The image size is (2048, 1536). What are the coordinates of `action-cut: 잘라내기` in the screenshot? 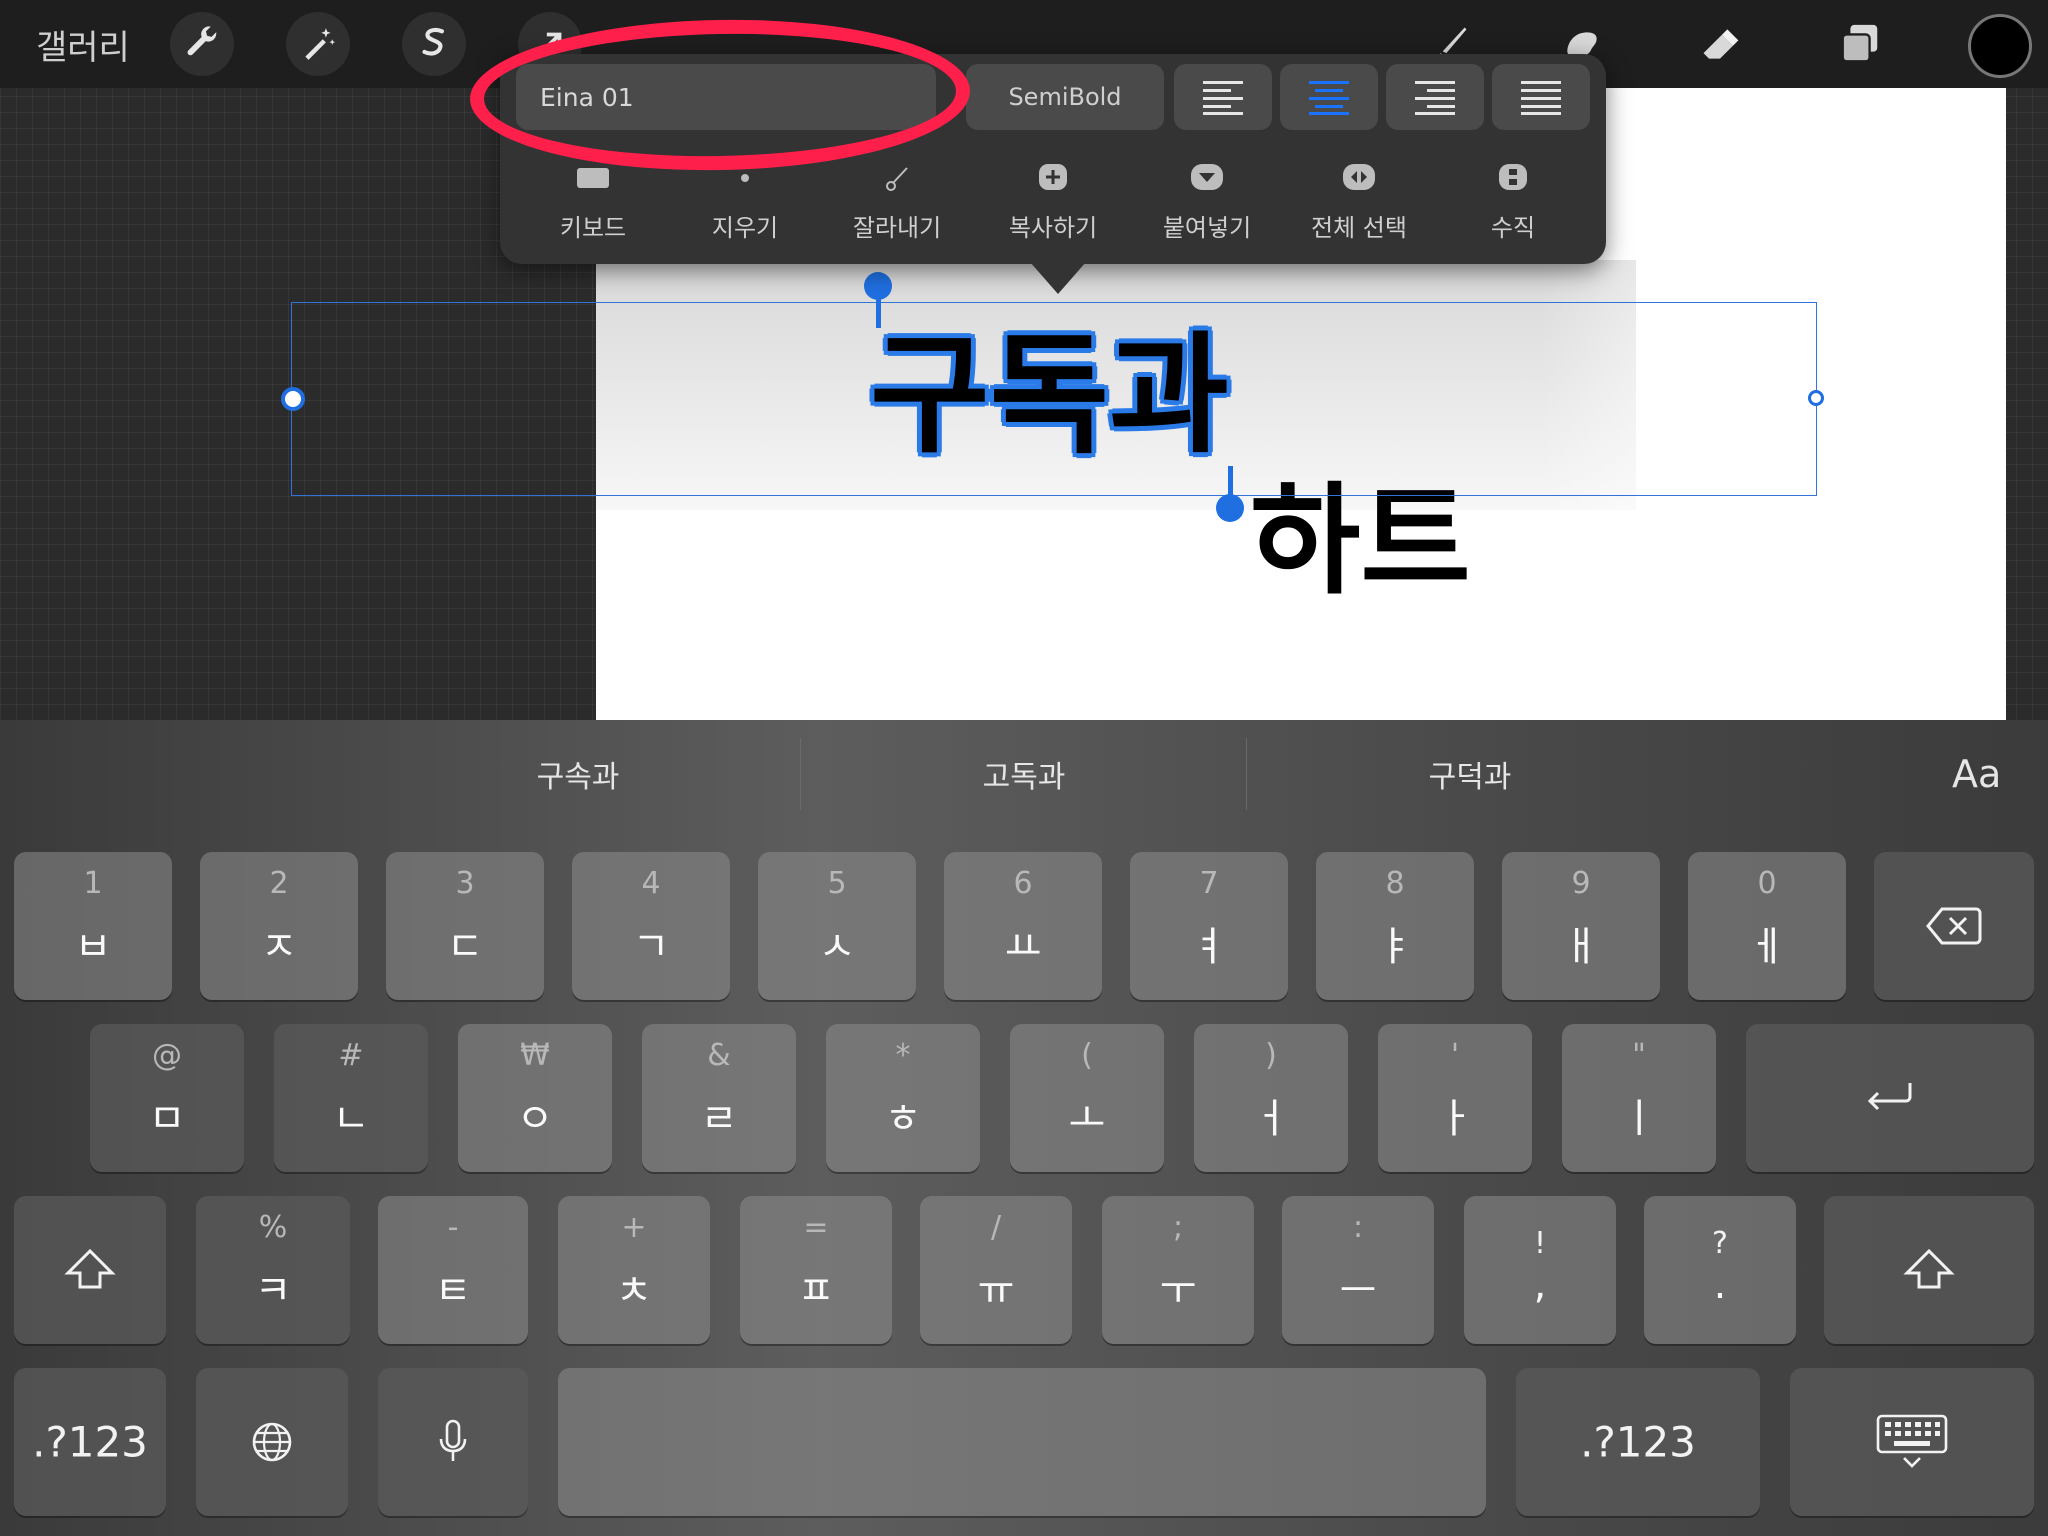 It's located at (897, 201).